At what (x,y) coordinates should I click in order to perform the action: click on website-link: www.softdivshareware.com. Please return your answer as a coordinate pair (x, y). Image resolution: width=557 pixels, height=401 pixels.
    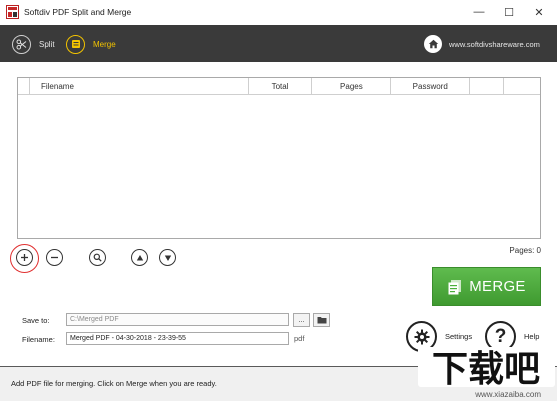
    Looking at the image, I should click on (482, 44).